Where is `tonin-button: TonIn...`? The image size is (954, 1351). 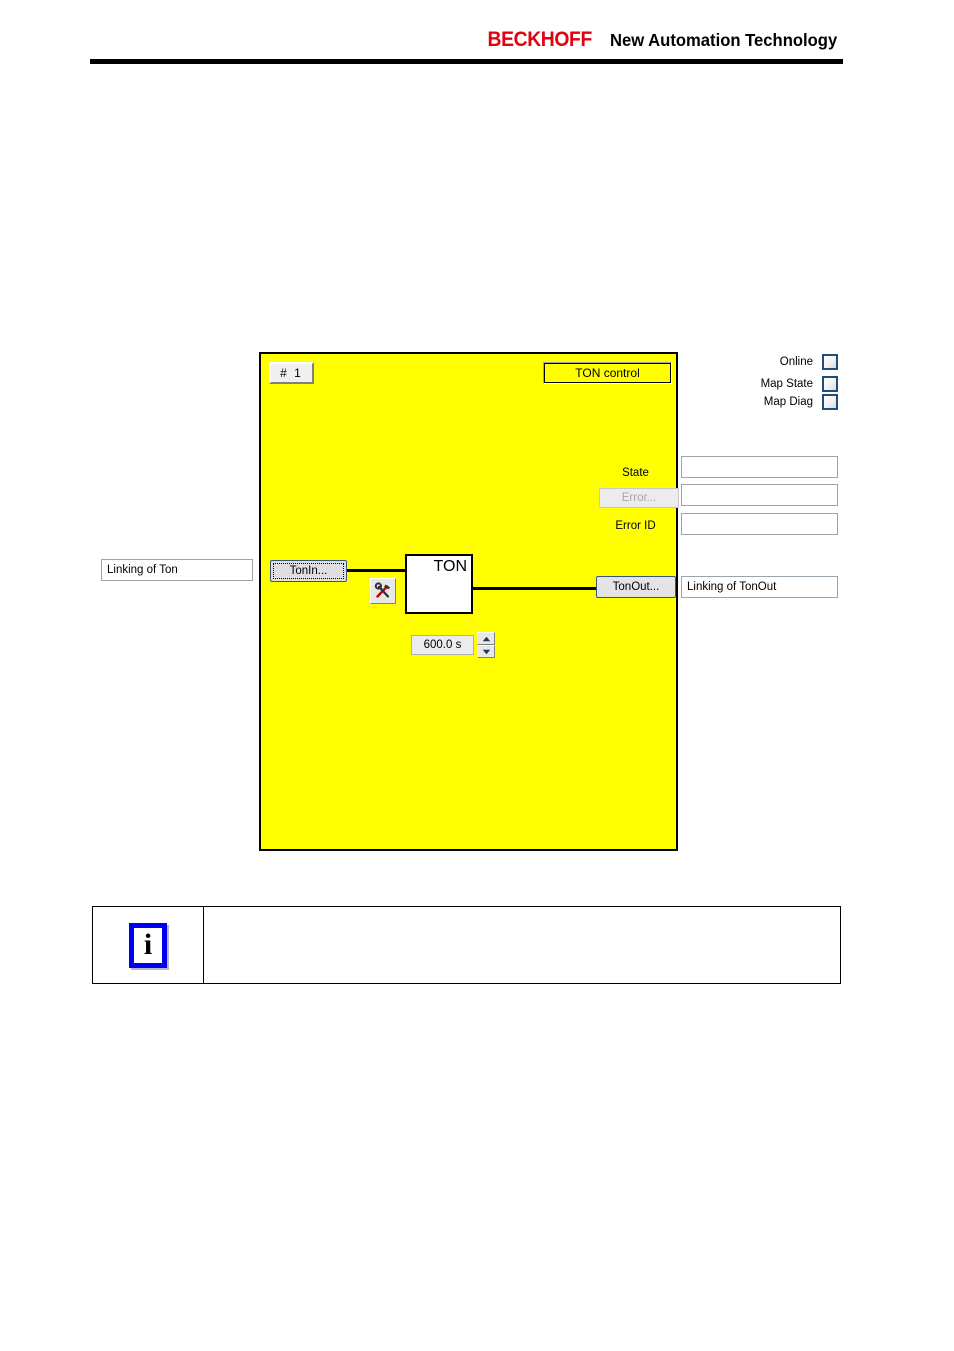 tonin-button: TonIn... is located at coordinates (308, 571).